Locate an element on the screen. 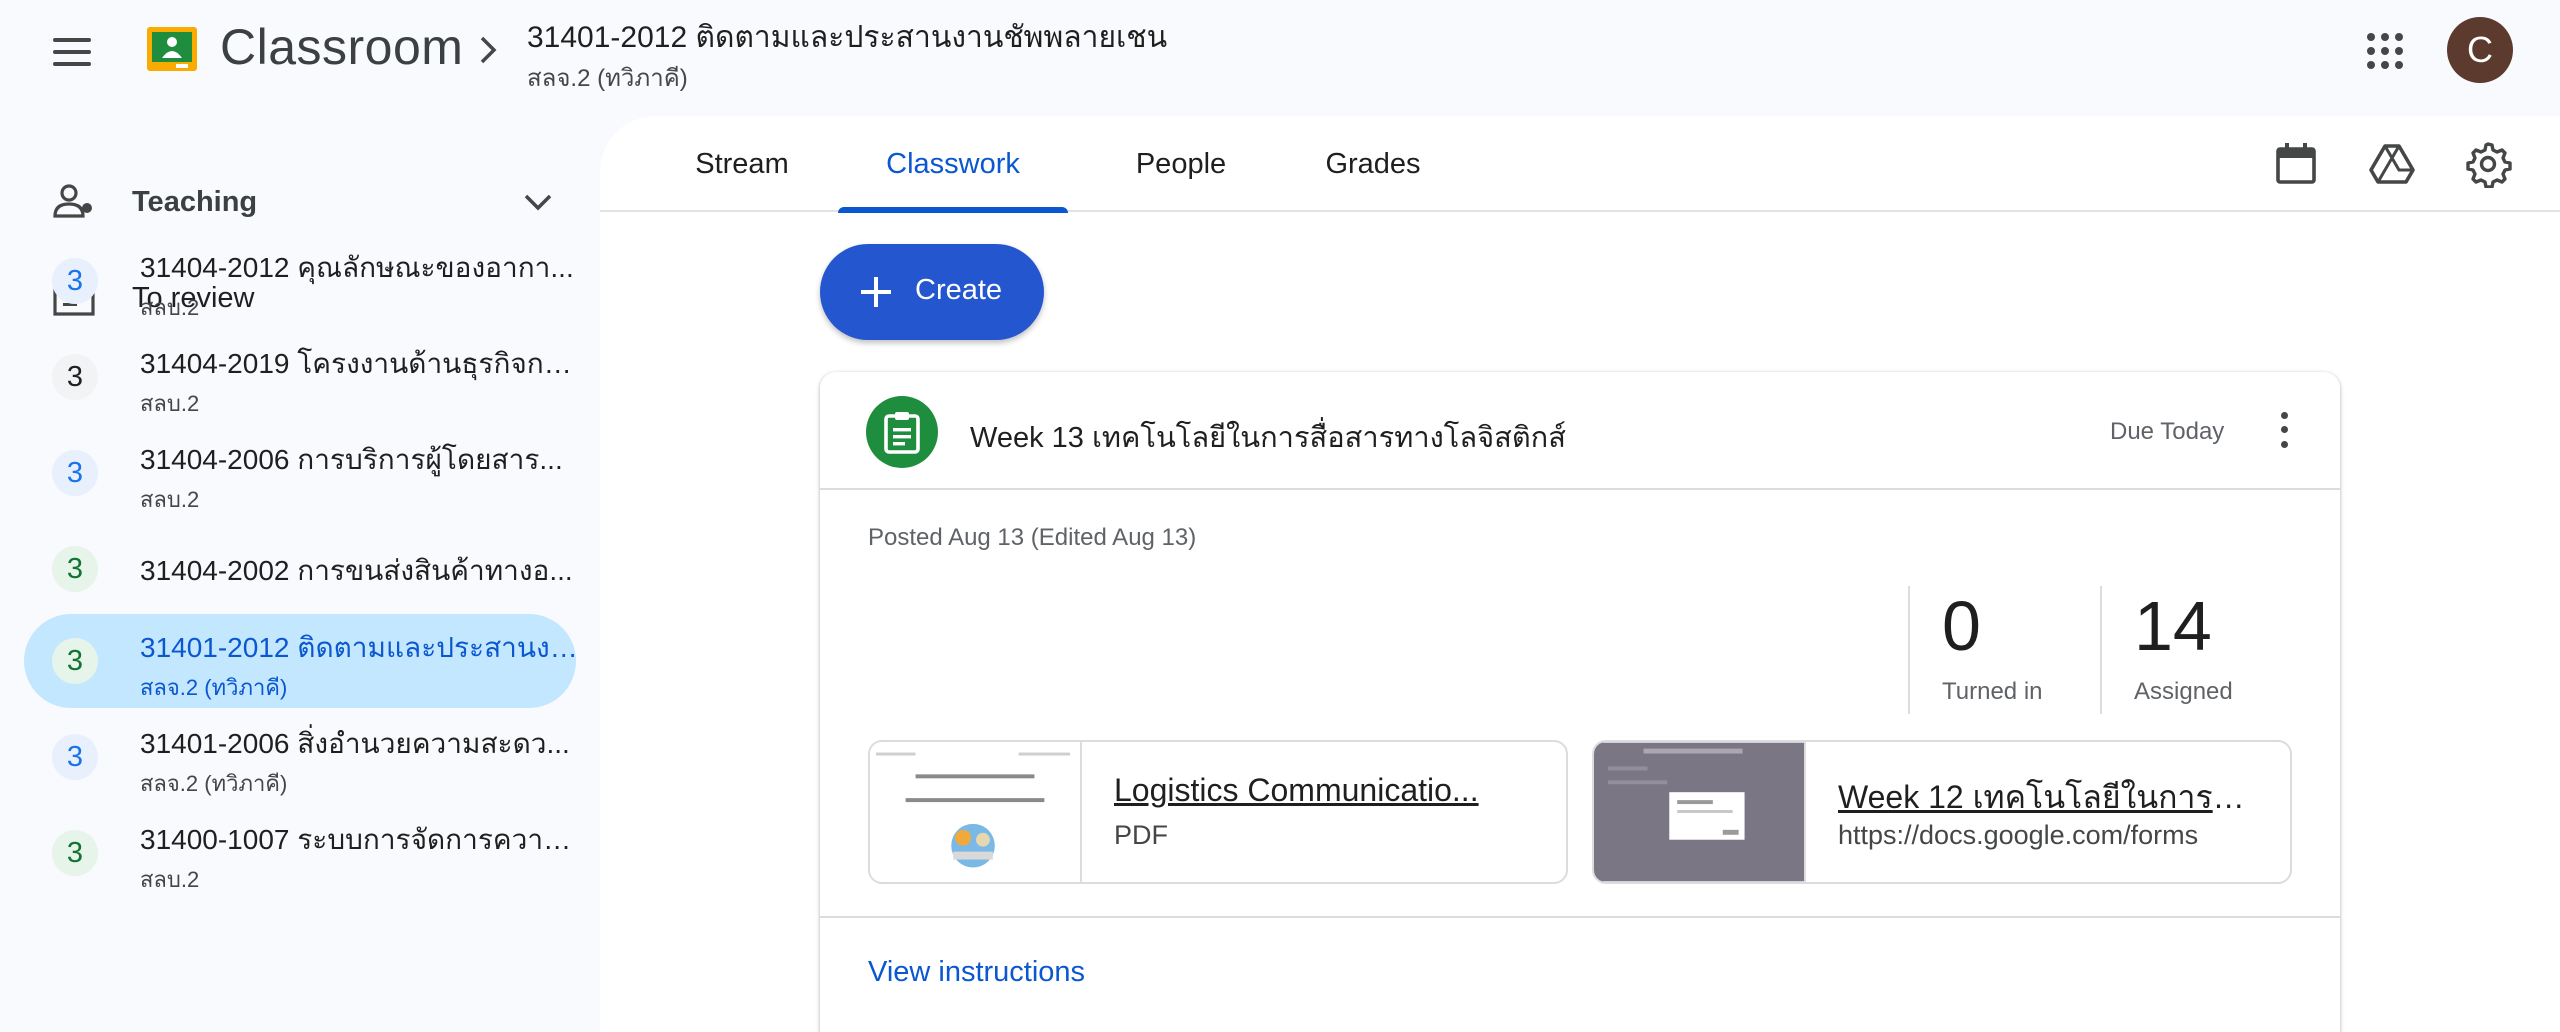  assigned-label: Assigned is located at coordinates (2183, 691).